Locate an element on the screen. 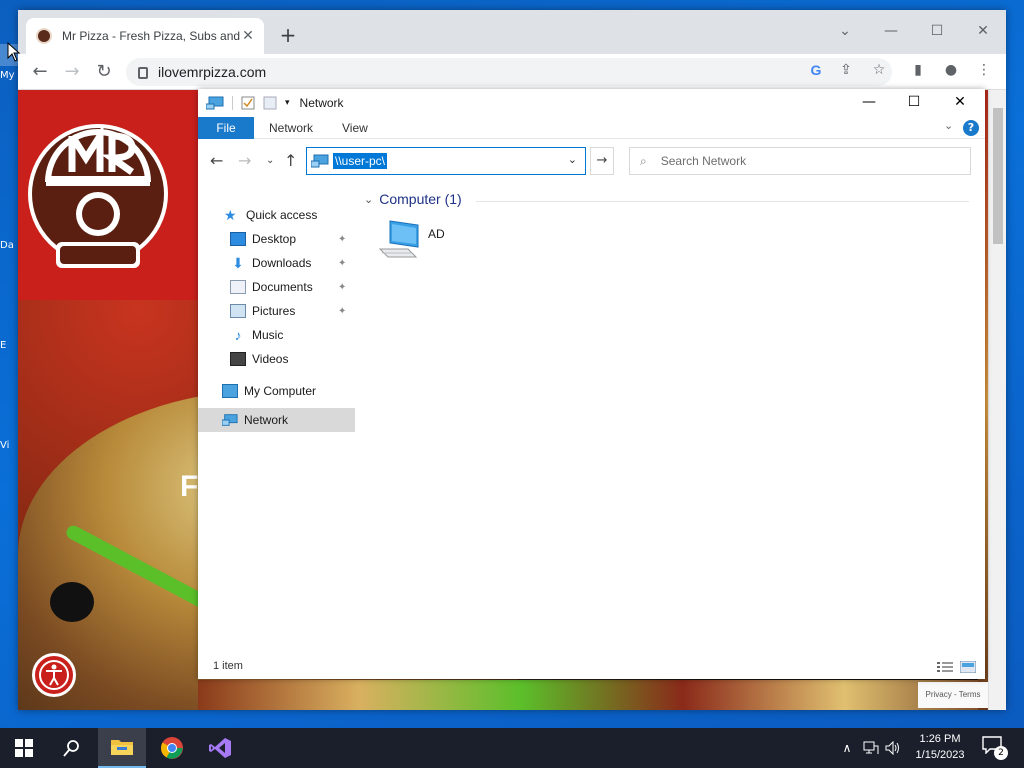 The image size is (1024, 768). system-clock: 1:26 PM 1/15/2023 is located at coordinates (940, 747).